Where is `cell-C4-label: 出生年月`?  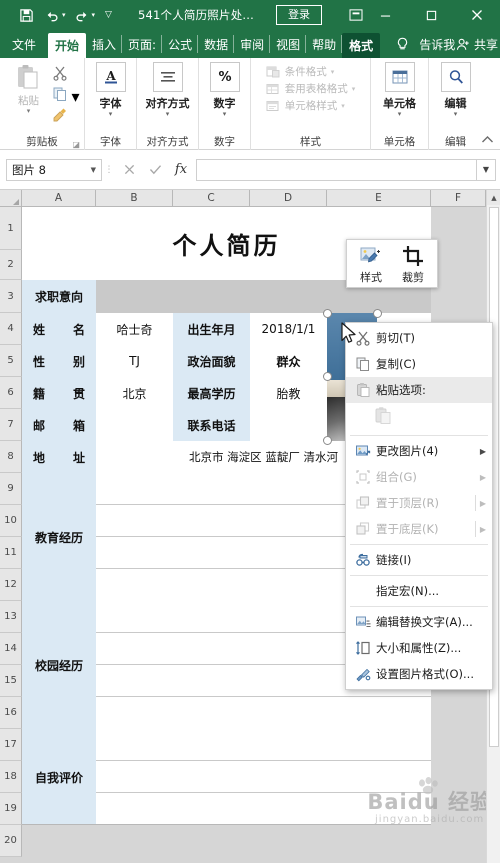 cell-C4-label: 出生年月 is located at coordinates (211, 329).